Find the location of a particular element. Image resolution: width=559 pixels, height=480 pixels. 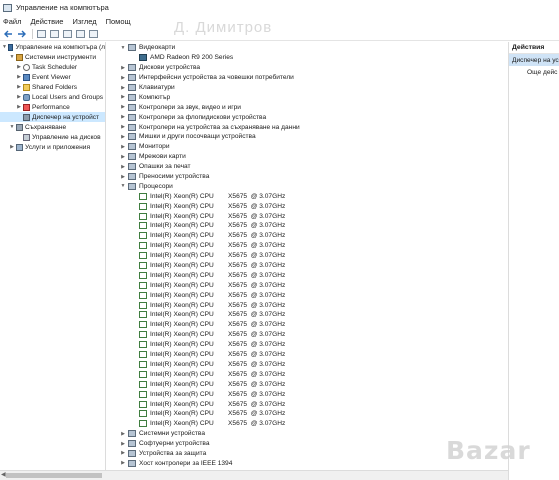

scan-hardware-icon is located at coordinates (93, 33).